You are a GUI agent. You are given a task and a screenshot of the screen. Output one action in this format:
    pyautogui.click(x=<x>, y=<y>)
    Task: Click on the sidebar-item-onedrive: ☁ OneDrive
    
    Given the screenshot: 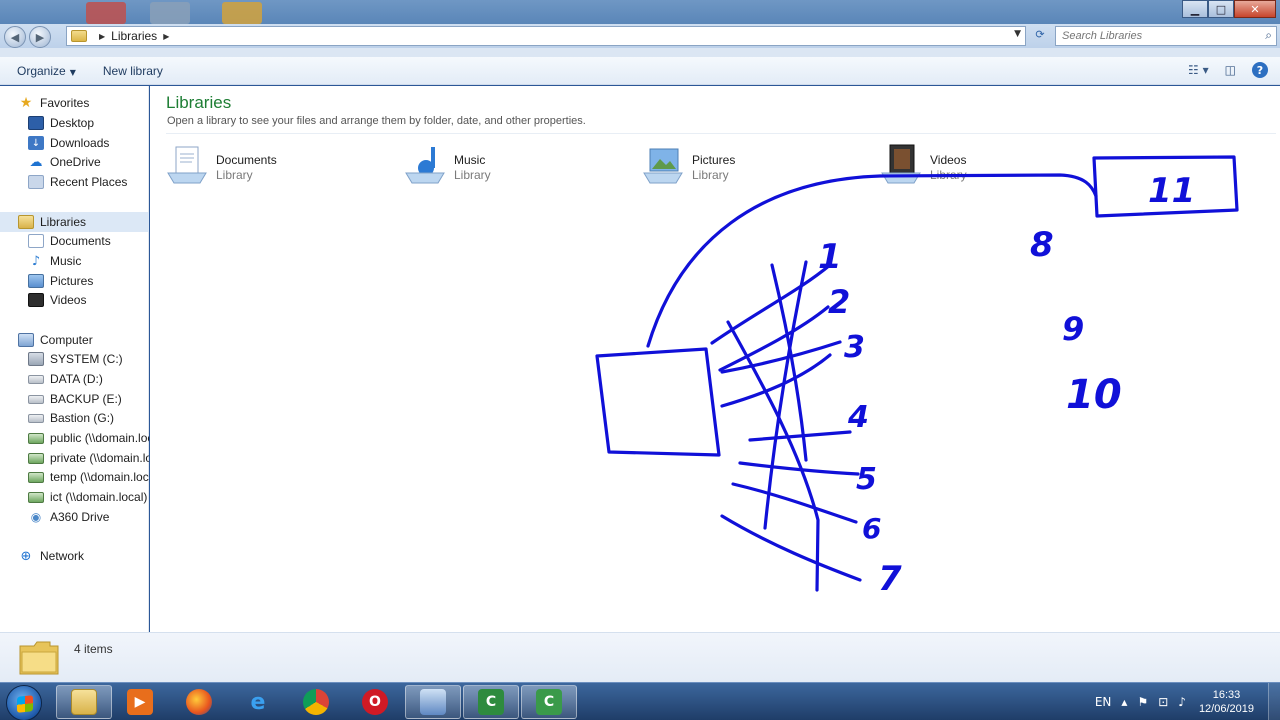 What is the action you would take?
    pyautogui.click(x=74, y=162)
    